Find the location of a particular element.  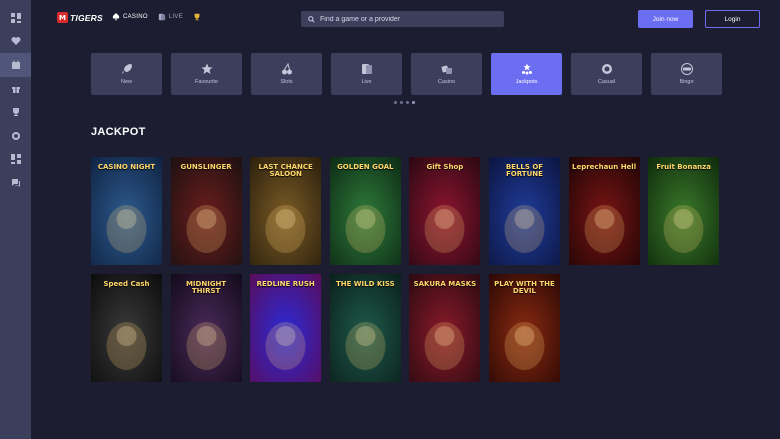

jackpot-icon is located at coordinates (526, 69).